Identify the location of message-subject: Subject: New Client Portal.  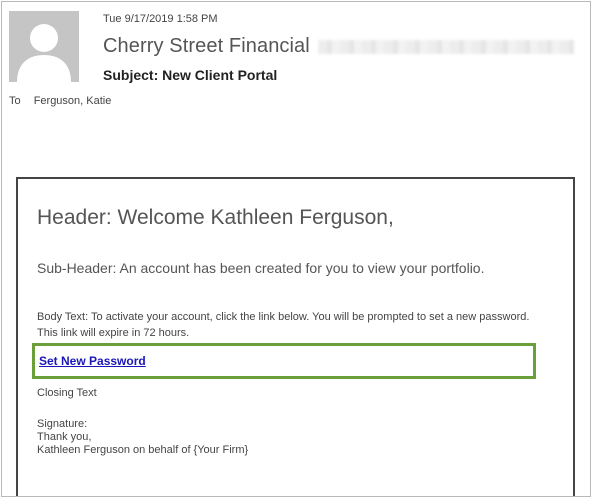
(190, 75).